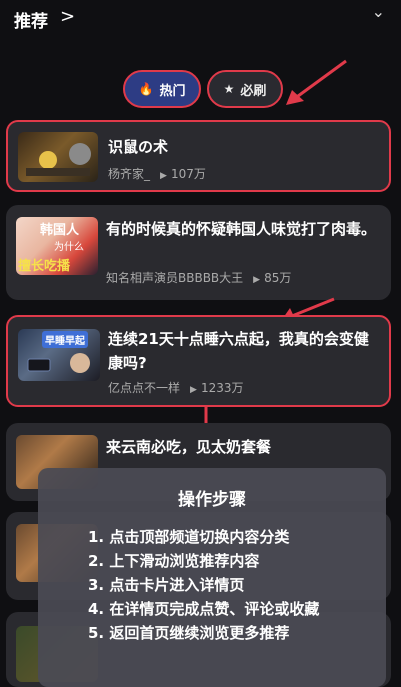 The image size is (401, 687). Describe the element at coordinates (198, 156) in the screenshot. I see `video-card: 识鼠の术 杨齐家_ ▶ 107万` at that location.